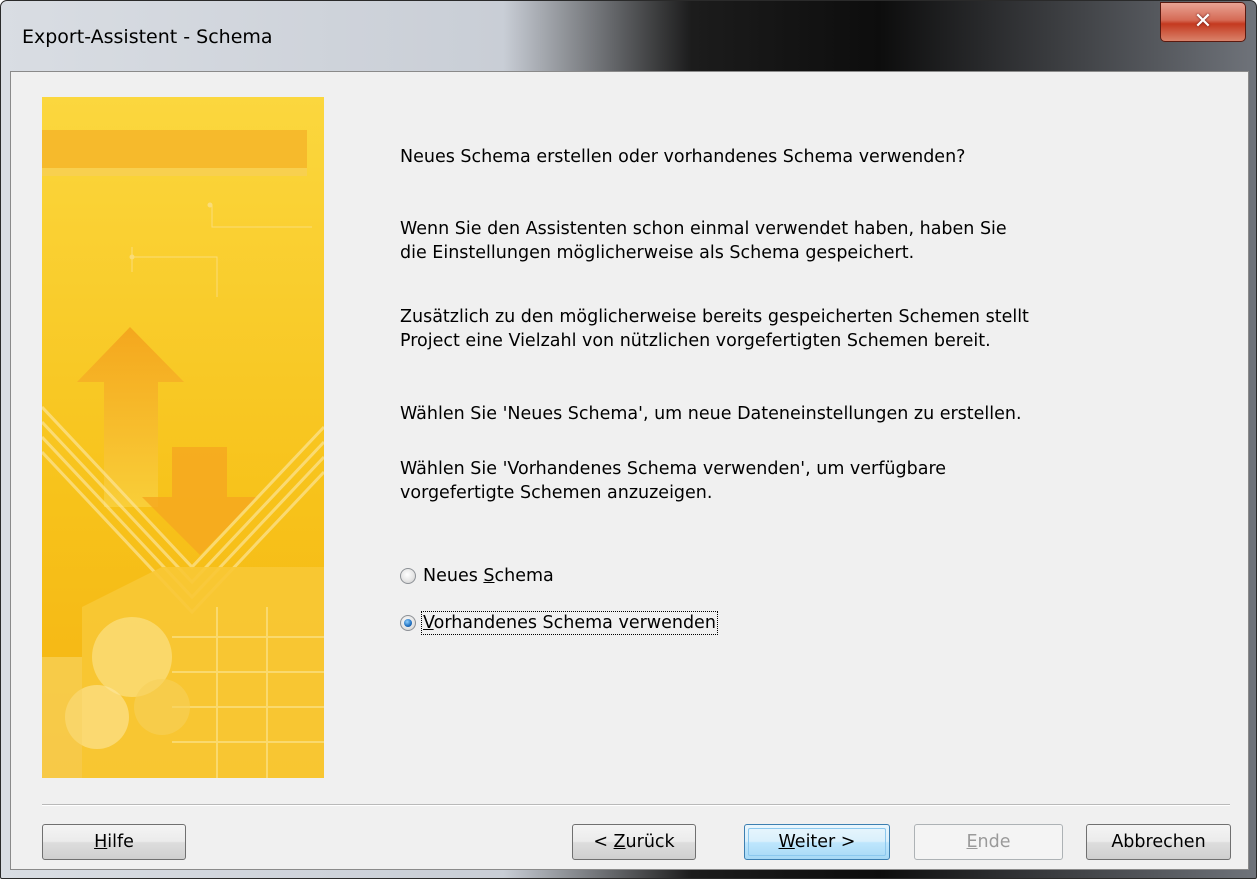  What do you see at coordinates (634, 842) in the screenshot?
I see `back-button: < Zurück` at bounding box center [634, 842].